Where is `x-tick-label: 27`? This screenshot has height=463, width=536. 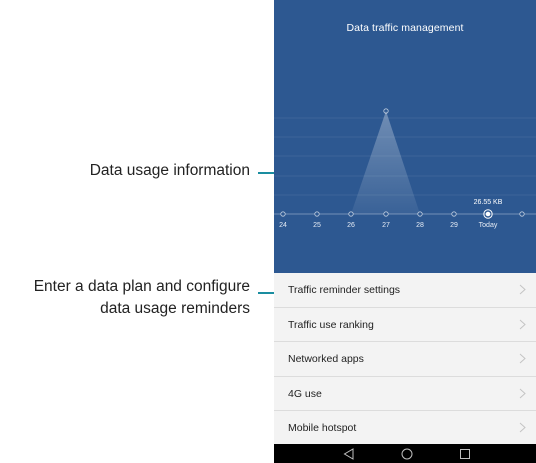
x-tick-label: 27 is located at coordinates (386, 225).